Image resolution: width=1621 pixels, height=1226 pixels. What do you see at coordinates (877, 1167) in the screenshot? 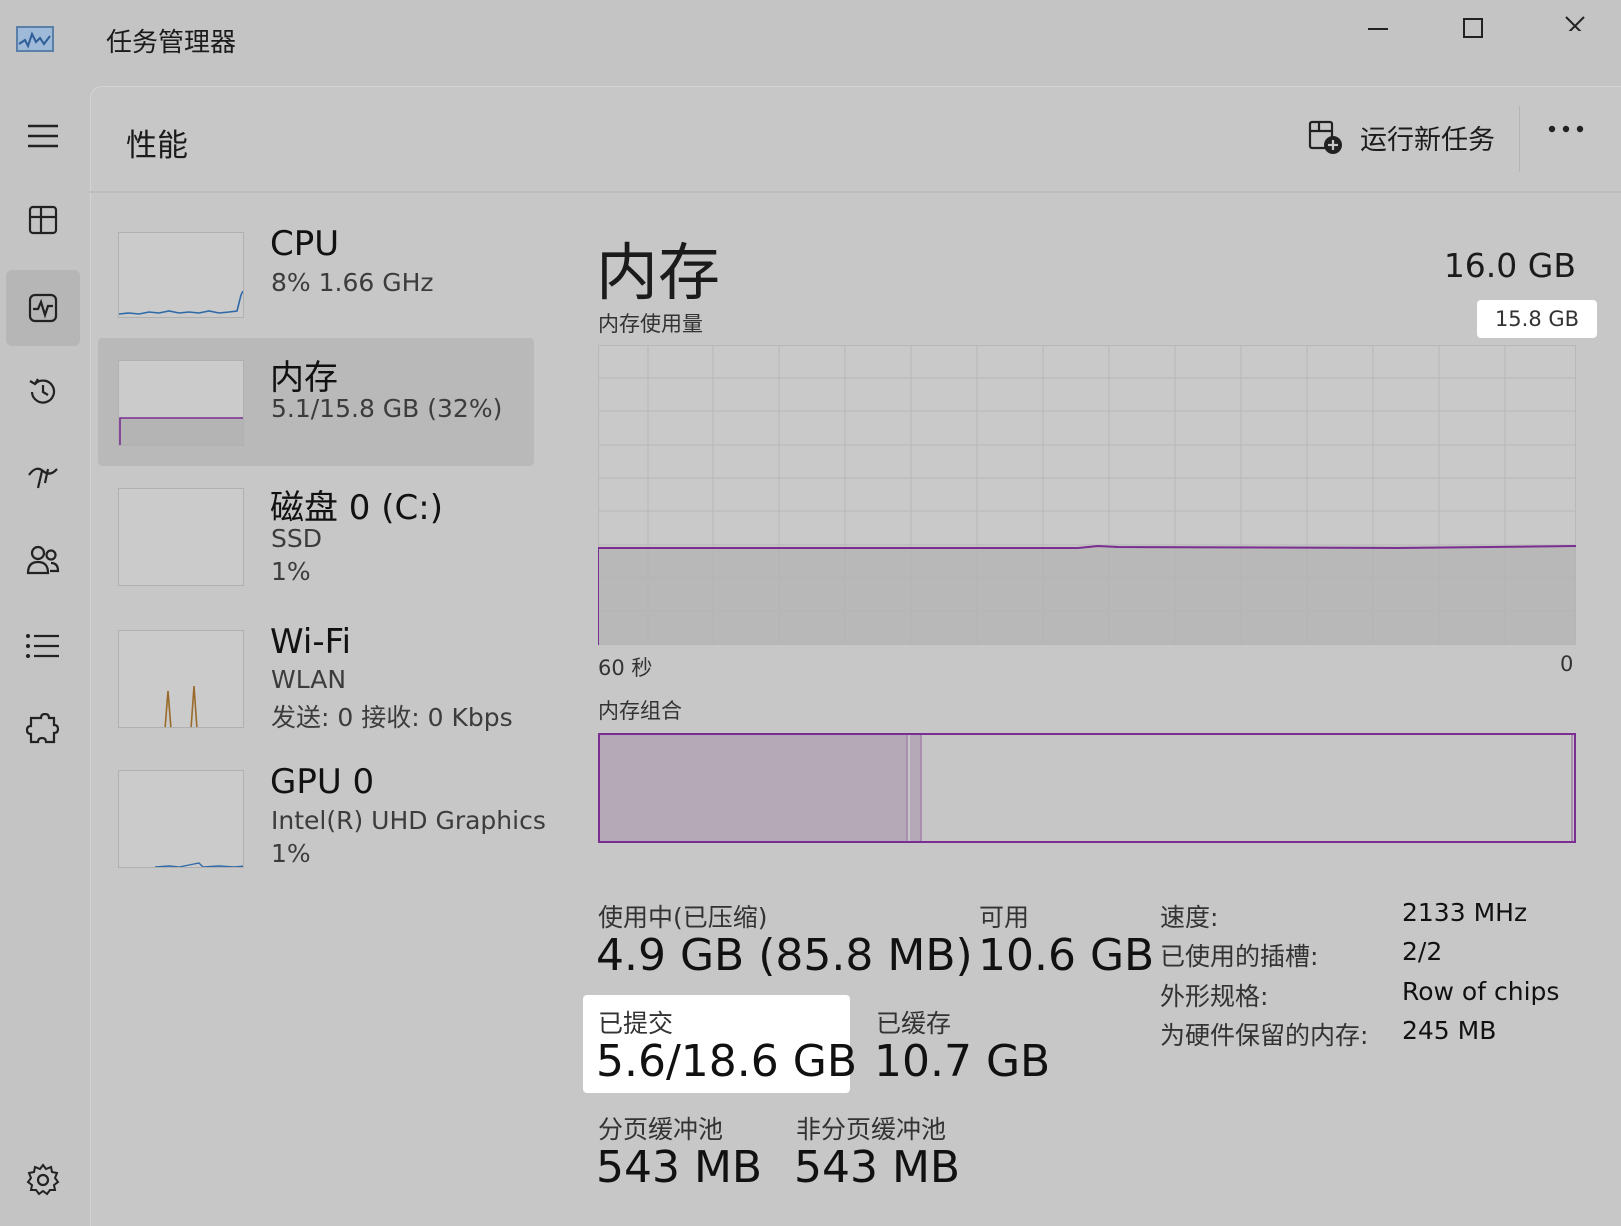
I see `nonpaged-pool-value: 543 MB` at bounding box center [877, 1167].